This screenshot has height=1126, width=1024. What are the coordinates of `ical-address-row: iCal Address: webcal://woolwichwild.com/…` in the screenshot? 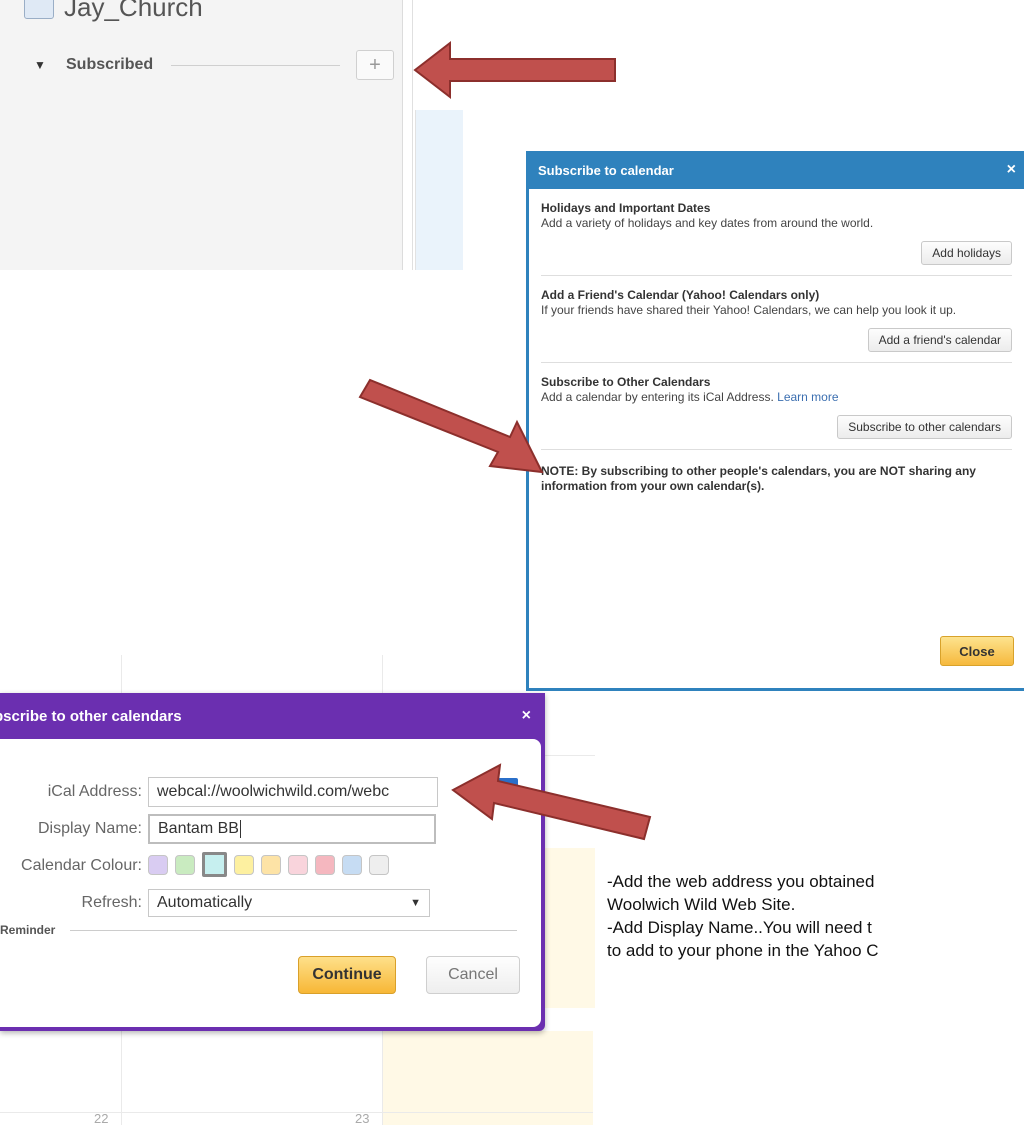 It's located at (219, 792).